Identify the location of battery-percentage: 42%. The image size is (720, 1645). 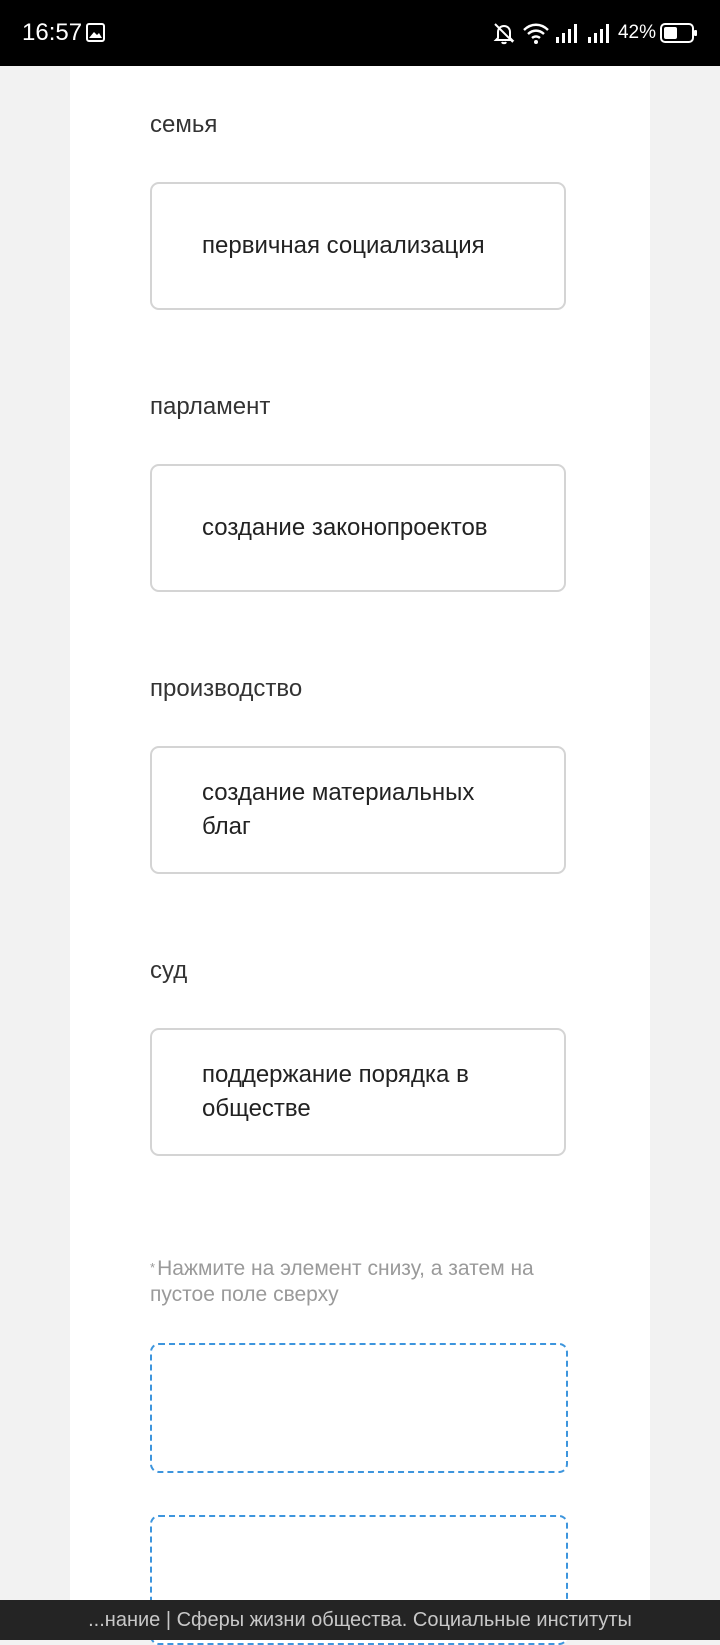
(636, 32).